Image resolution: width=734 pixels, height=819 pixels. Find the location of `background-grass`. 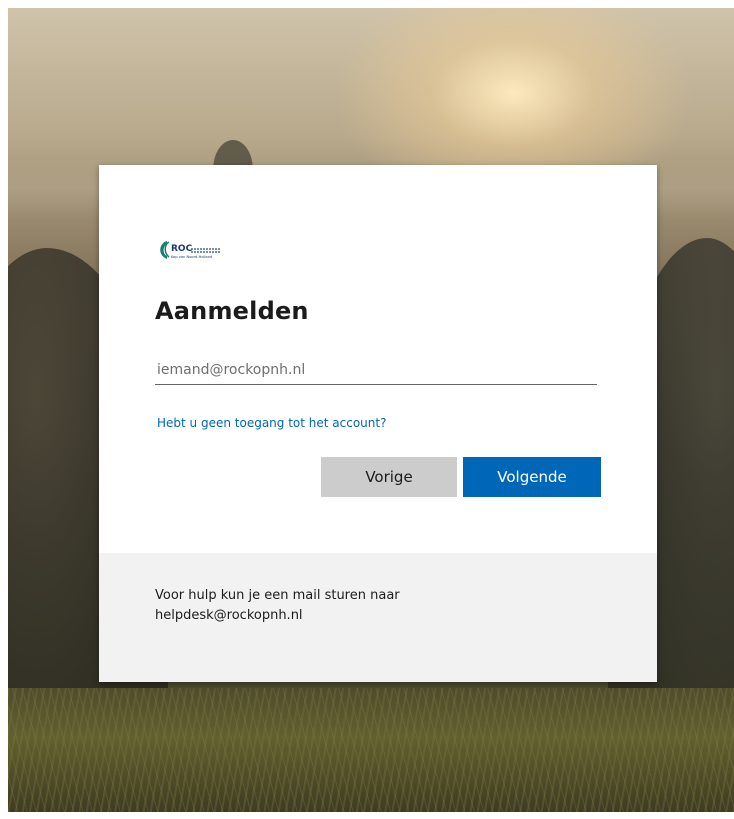

background-grass is located at coordinates (371, 750).